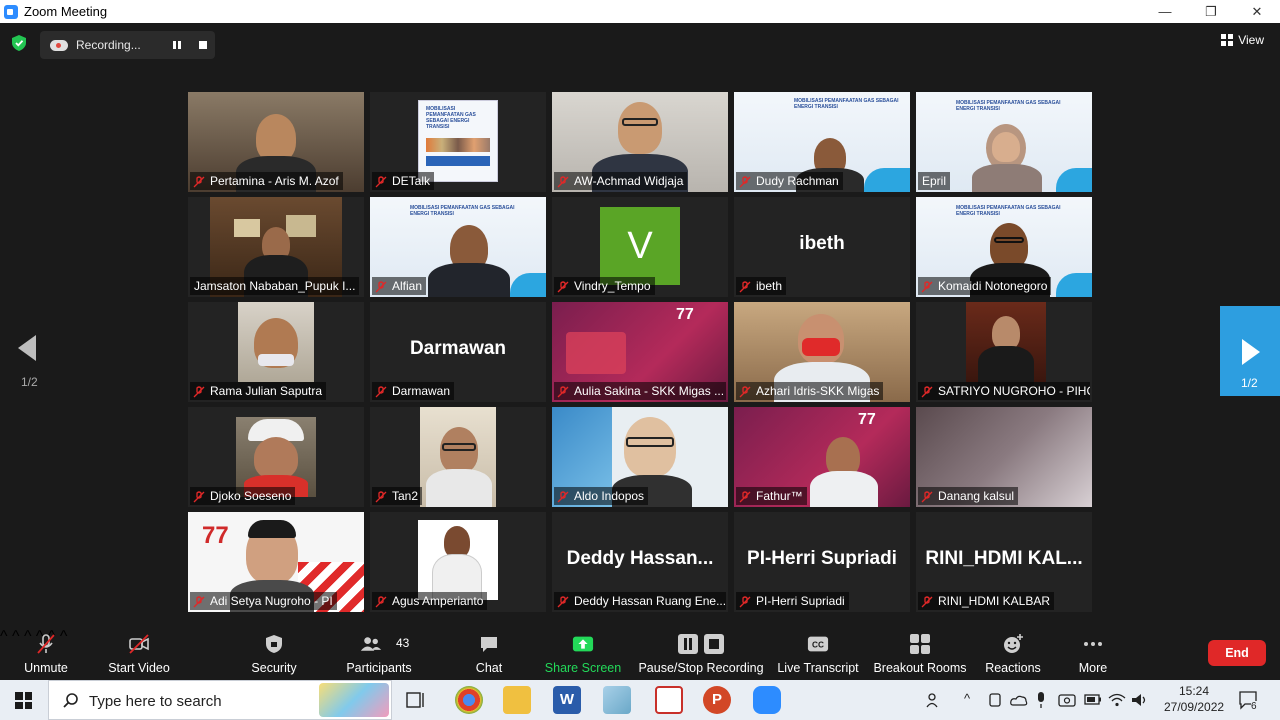  Describe the element at coordinates (669, 700) in the screenshot. I see `pdf-reader-icon` at that location.